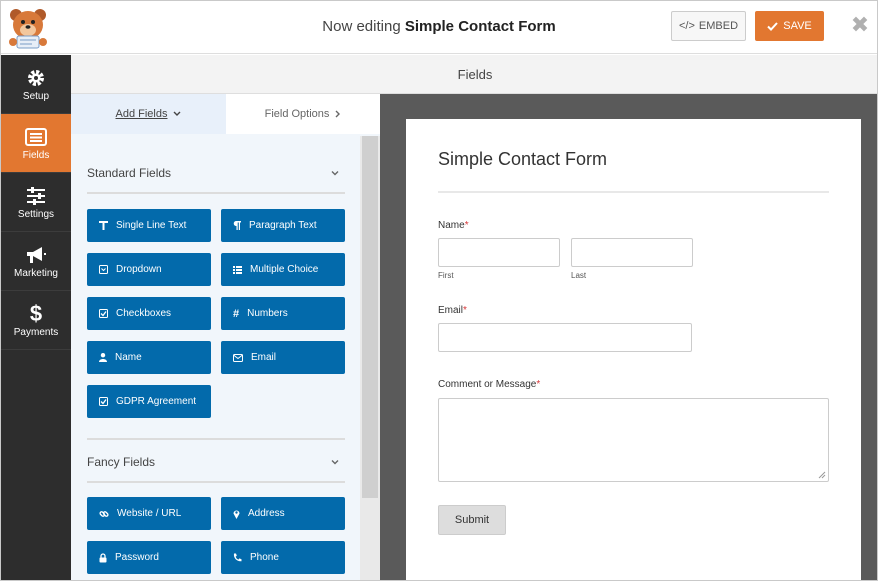 The width and height of the screenshot is (878, 581). Describe the element at coordinates (264, 557) in the screenshot. I see `field-button-label: Phone` at that location.